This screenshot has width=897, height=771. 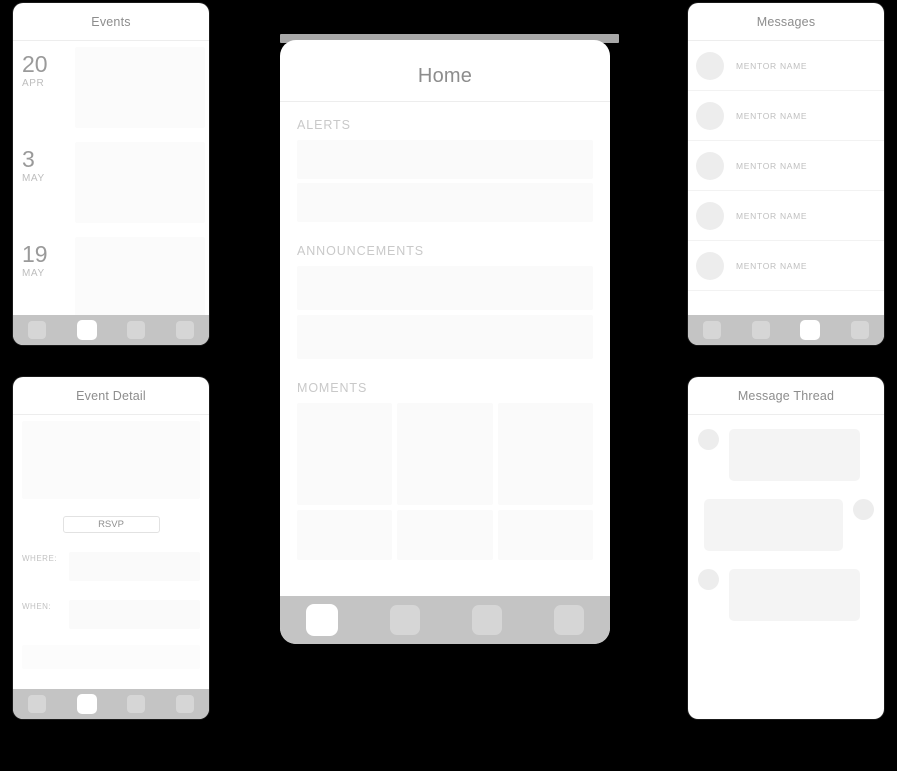 I want to click on event-day: 3, so click(x=28, y=159).